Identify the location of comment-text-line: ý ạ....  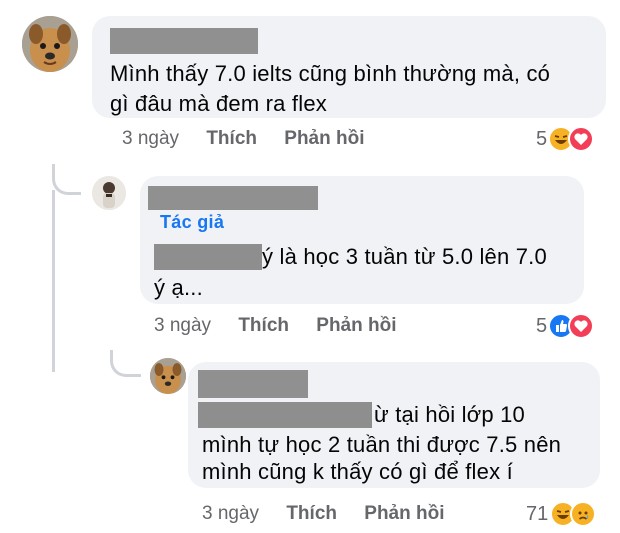
(178, 287).